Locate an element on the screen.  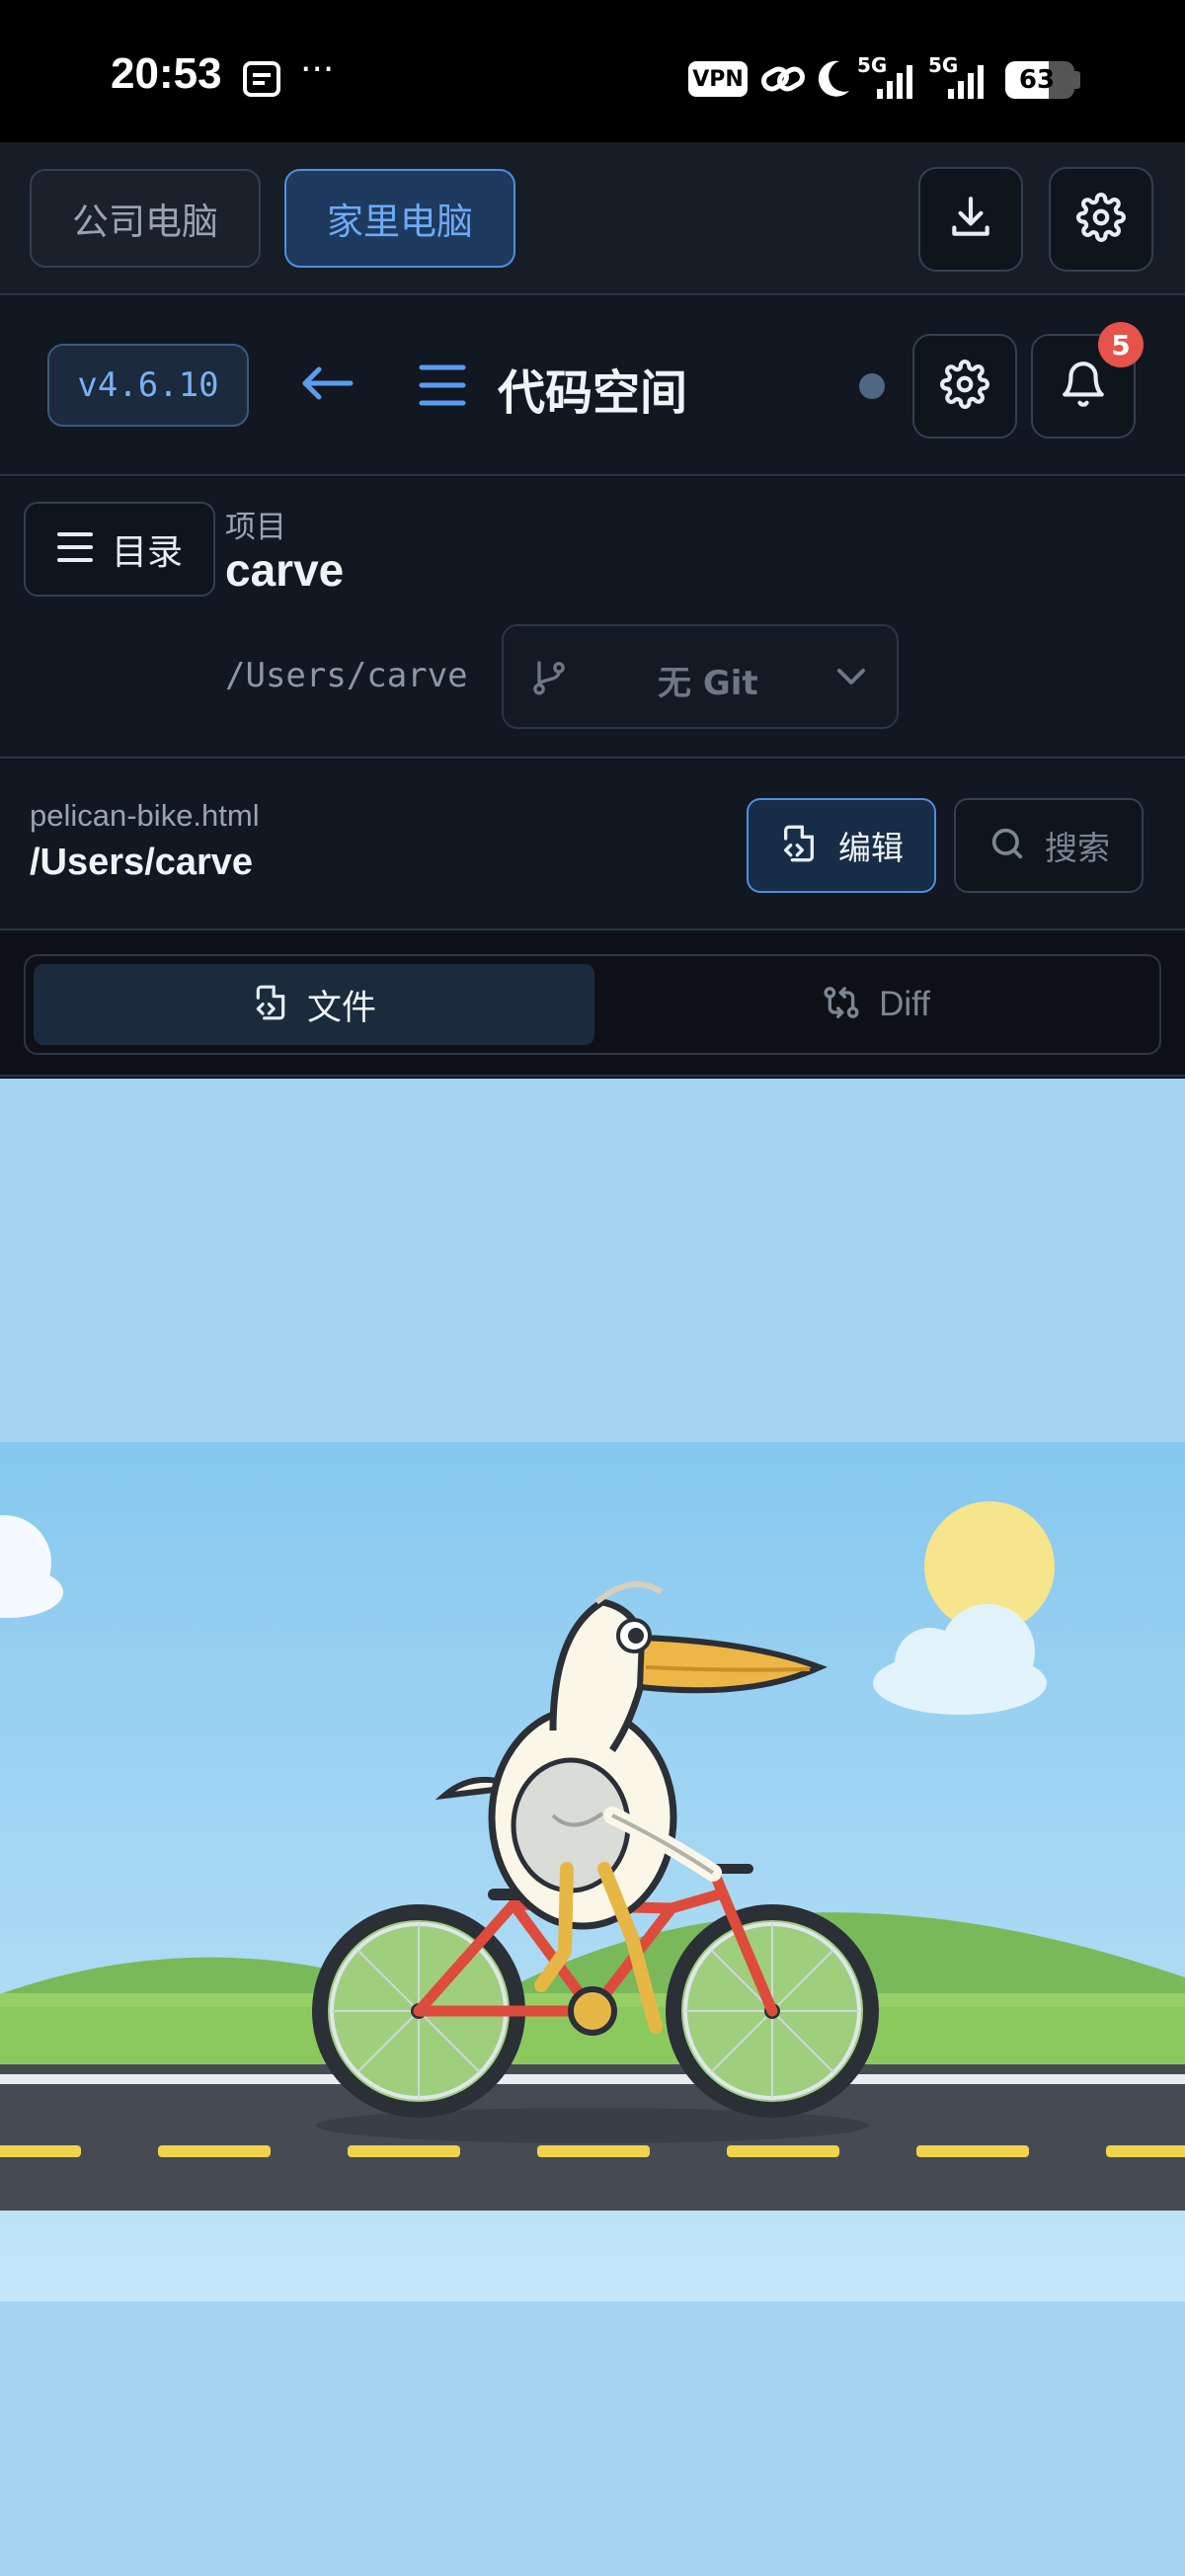
back-button is located at coordinates (327, 385).